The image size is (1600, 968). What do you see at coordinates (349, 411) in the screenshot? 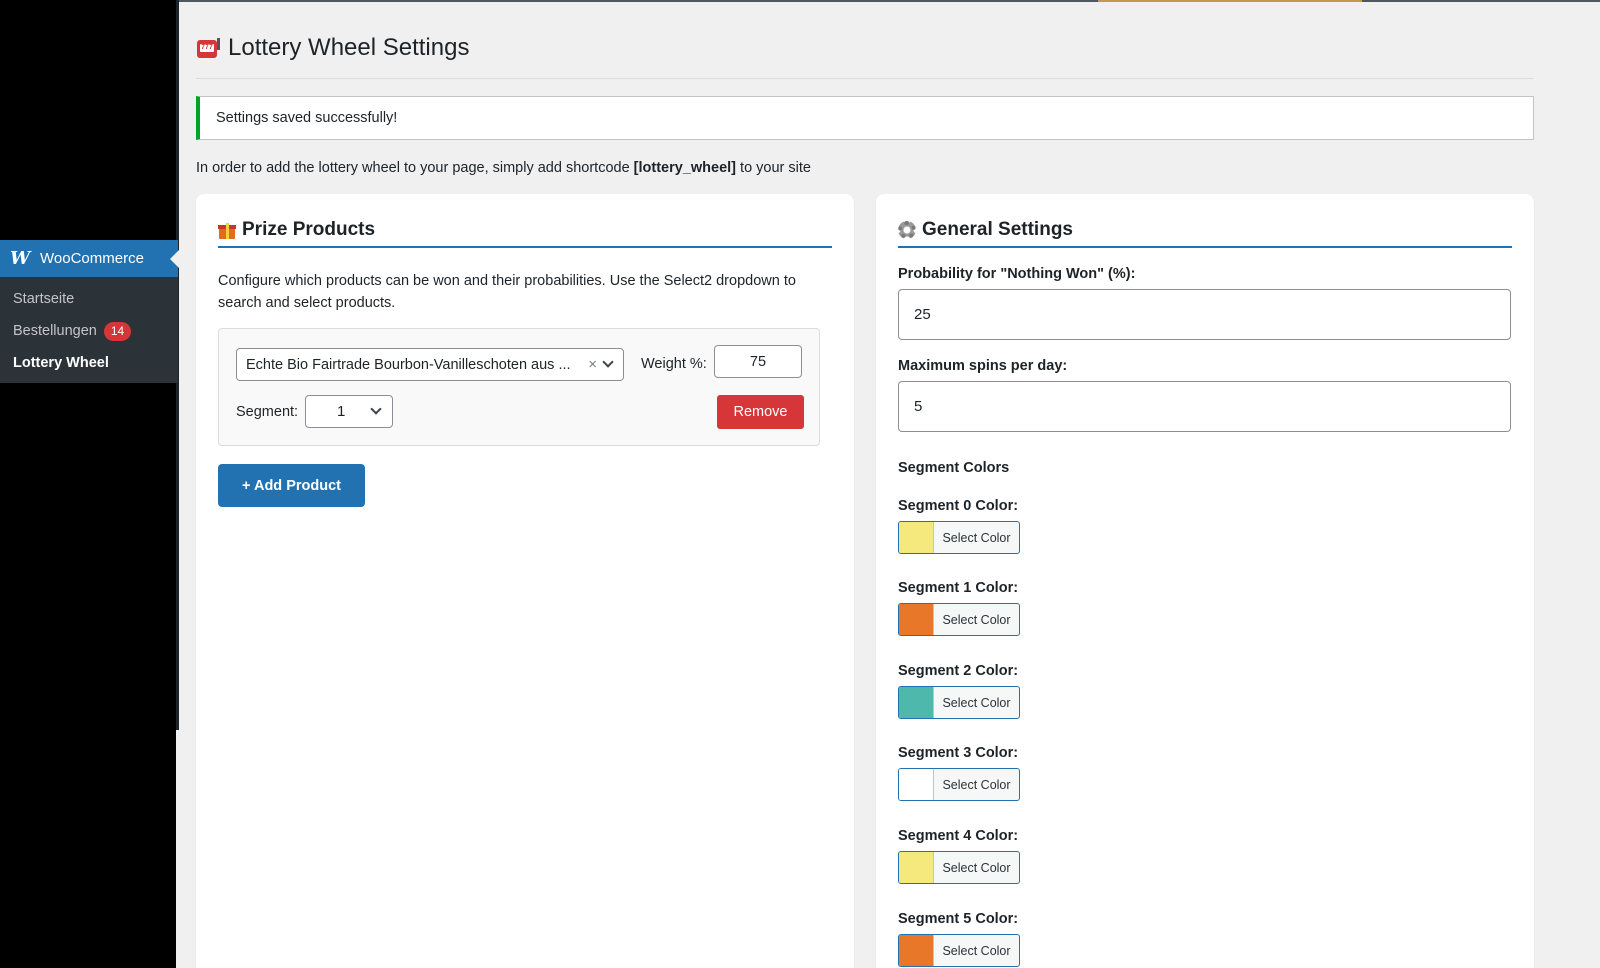
I see `segment-select: 1` at bounding box center [349, 411].